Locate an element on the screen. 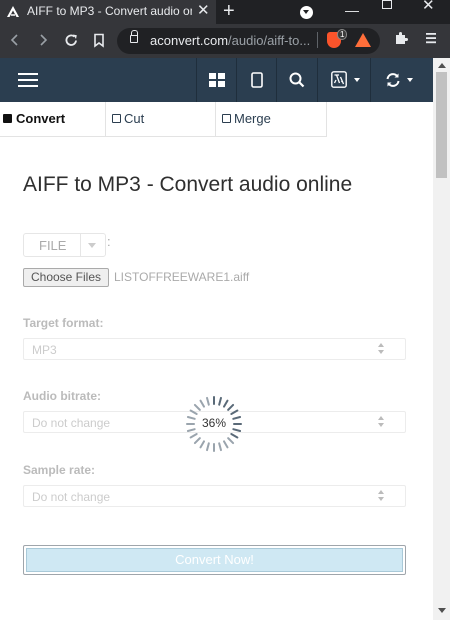 The image size is (450, 620). site-navbar is located at coordinates (216, 80).